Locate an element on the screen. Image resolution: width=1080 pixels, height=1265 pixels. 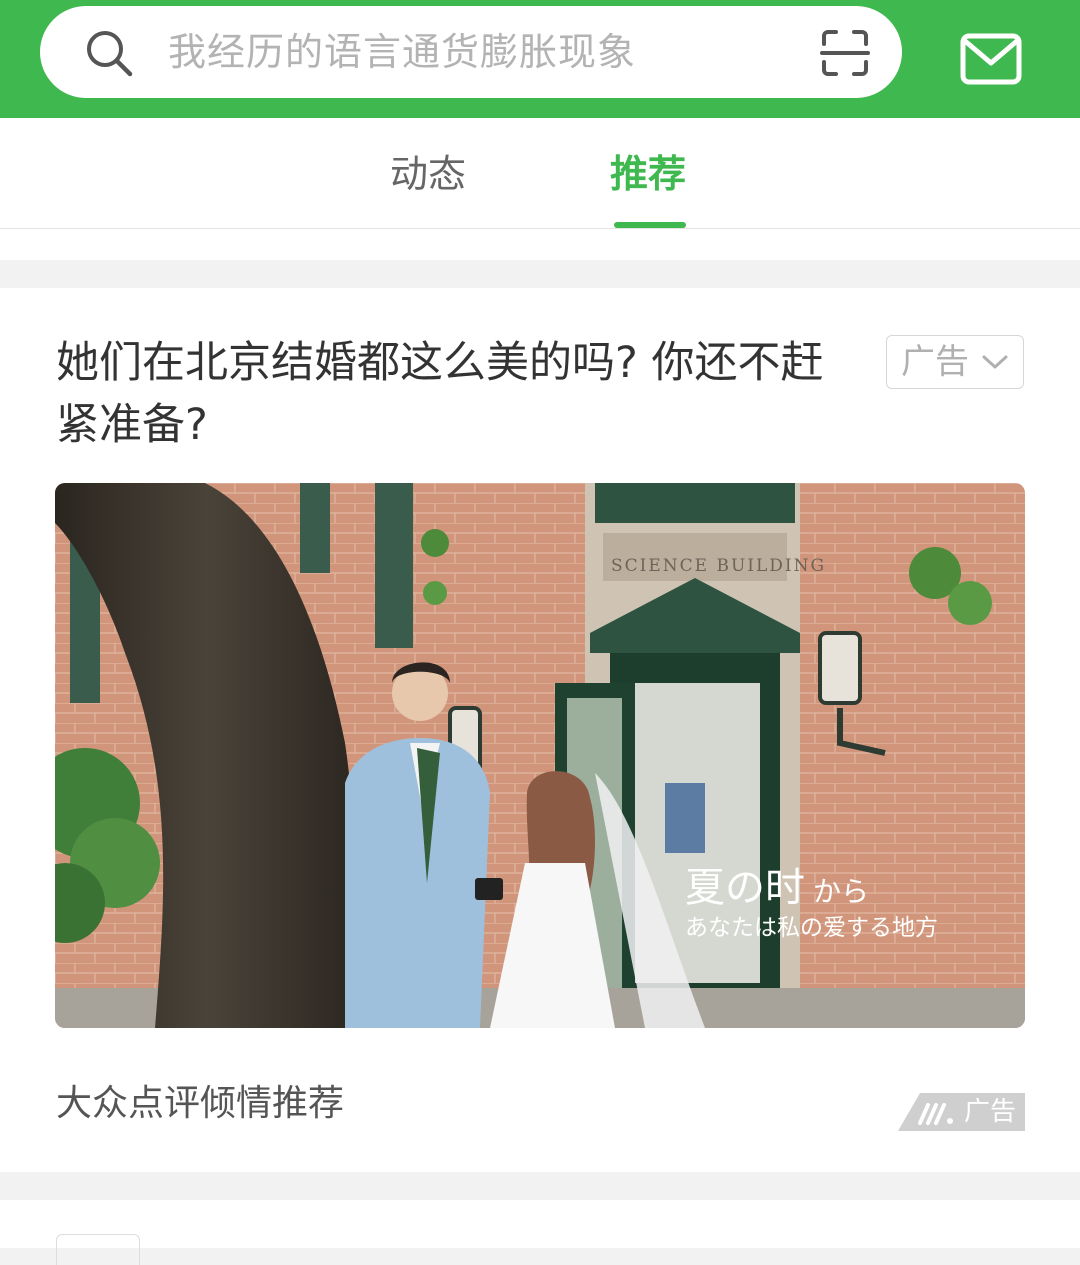
tab-dynamic: 动态 is located at coordinates (428, 174).